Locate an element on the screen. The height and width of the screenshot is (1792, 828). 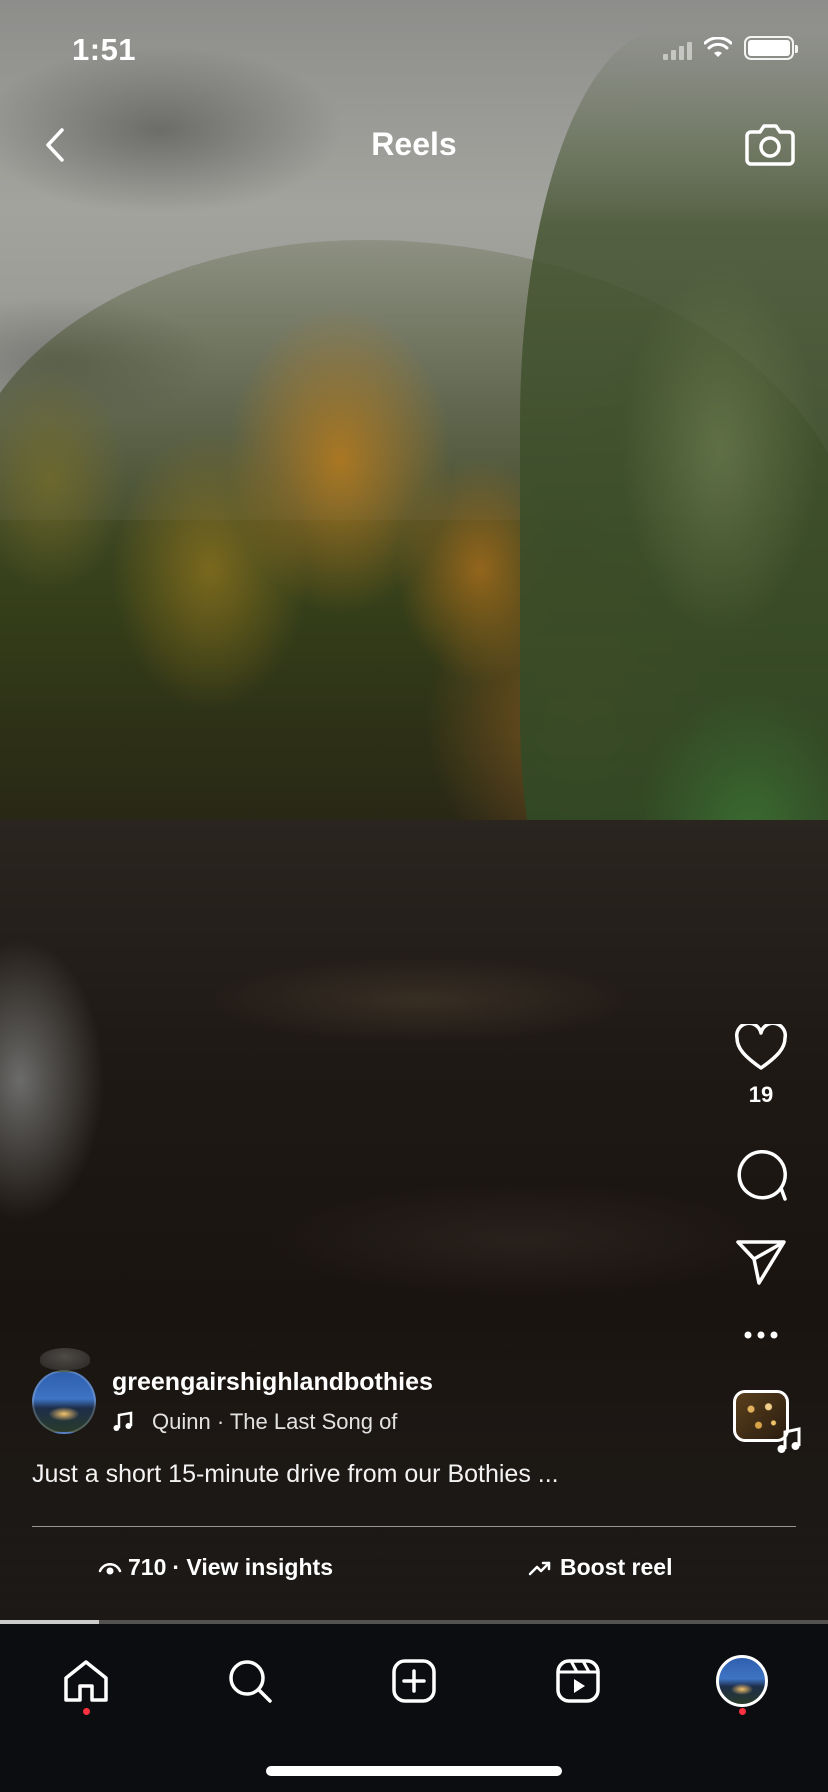
home-indicator is located at coordinates (414, 1771).